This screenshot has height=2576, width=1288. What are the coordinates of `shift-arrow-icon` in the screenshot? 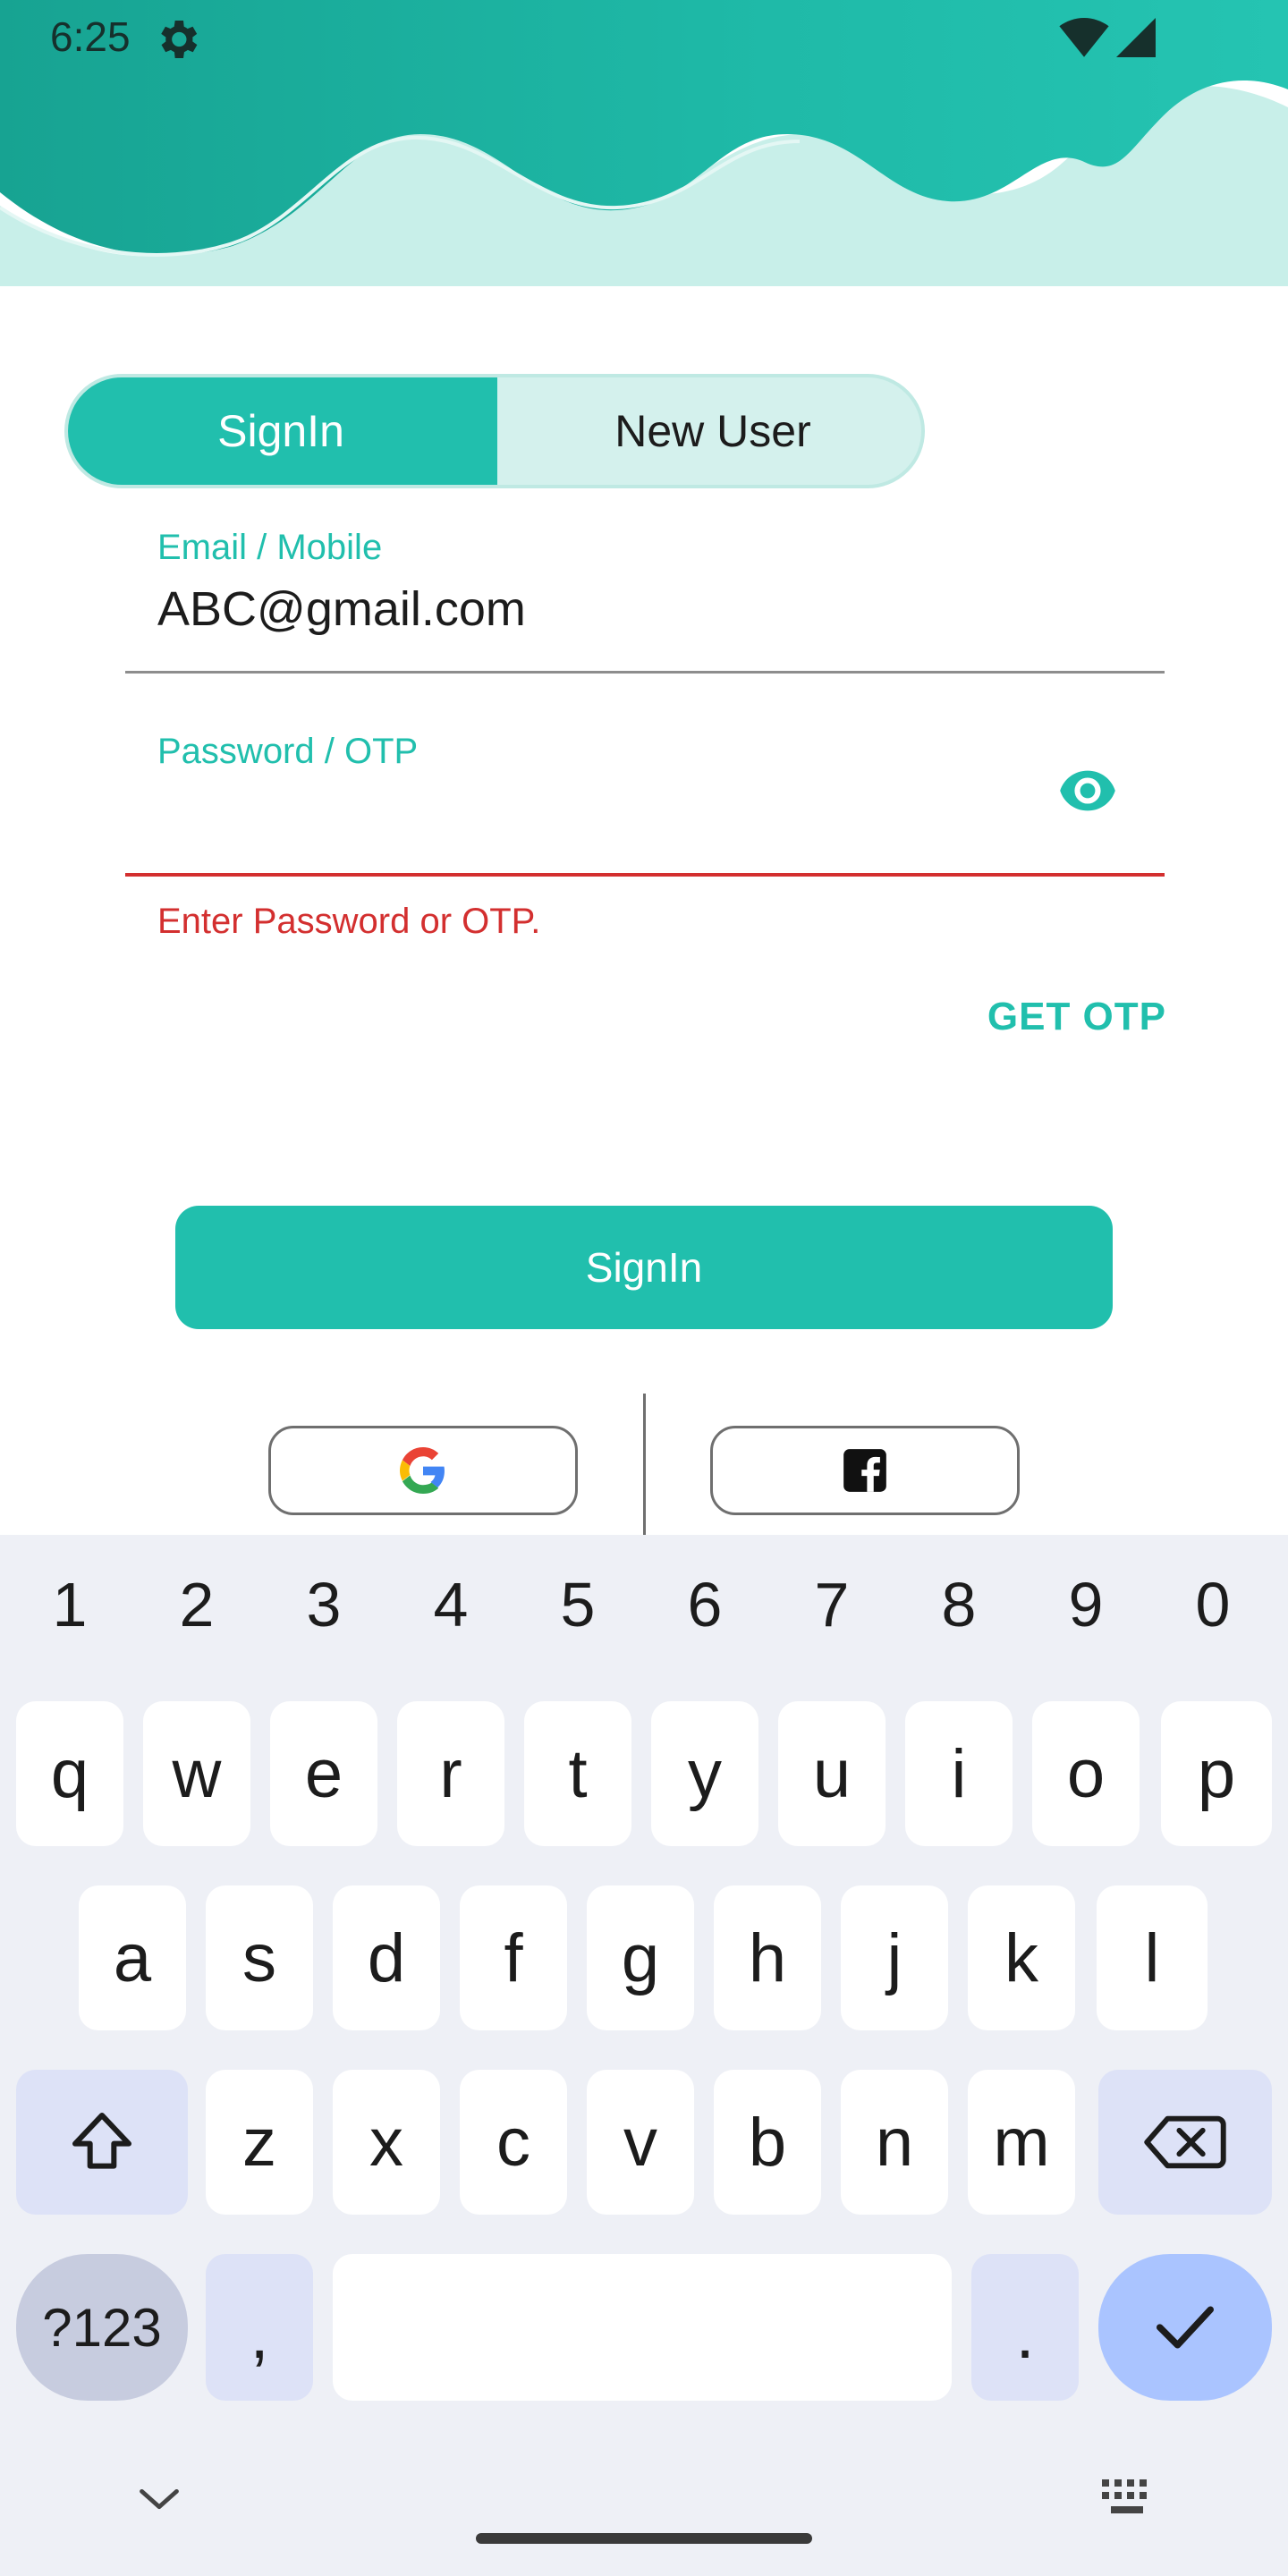 It's located at (101, 2141).